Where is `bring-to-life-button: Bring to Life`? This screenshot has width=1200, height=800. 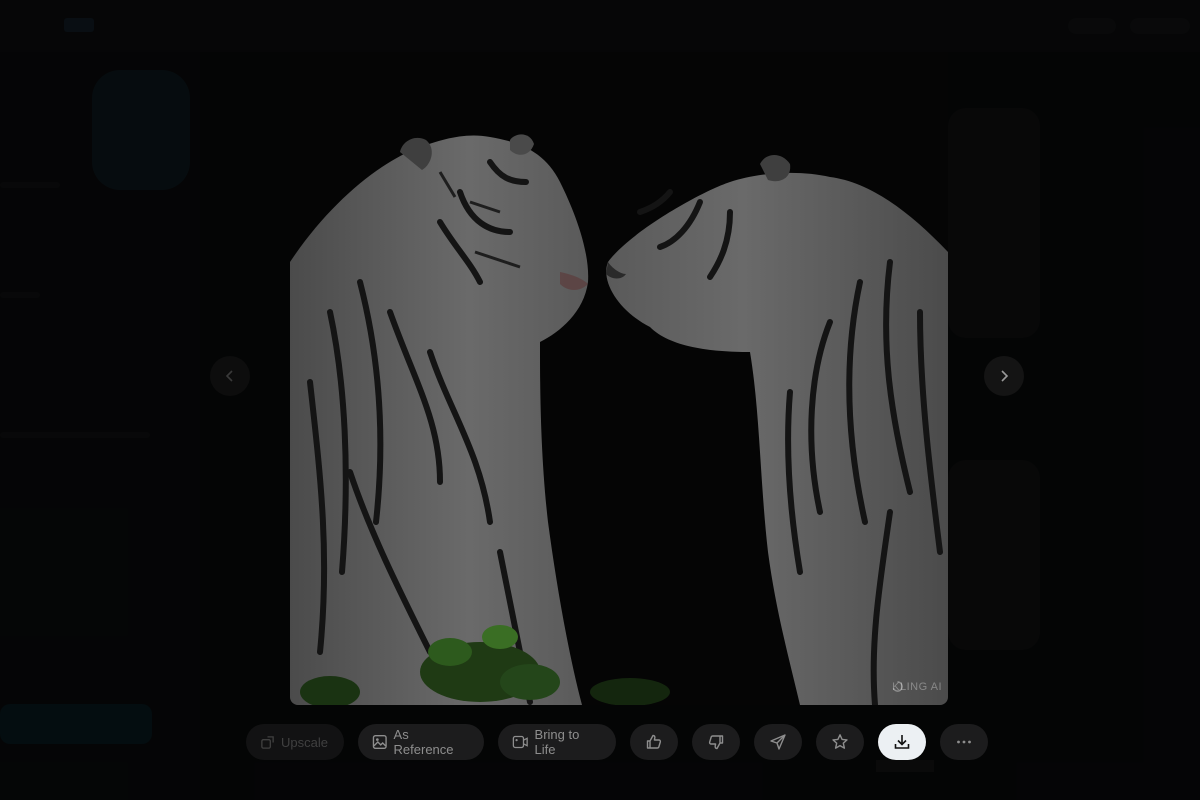
bring-to-life-button: Bring to Life is located at coordinates (557, 742).